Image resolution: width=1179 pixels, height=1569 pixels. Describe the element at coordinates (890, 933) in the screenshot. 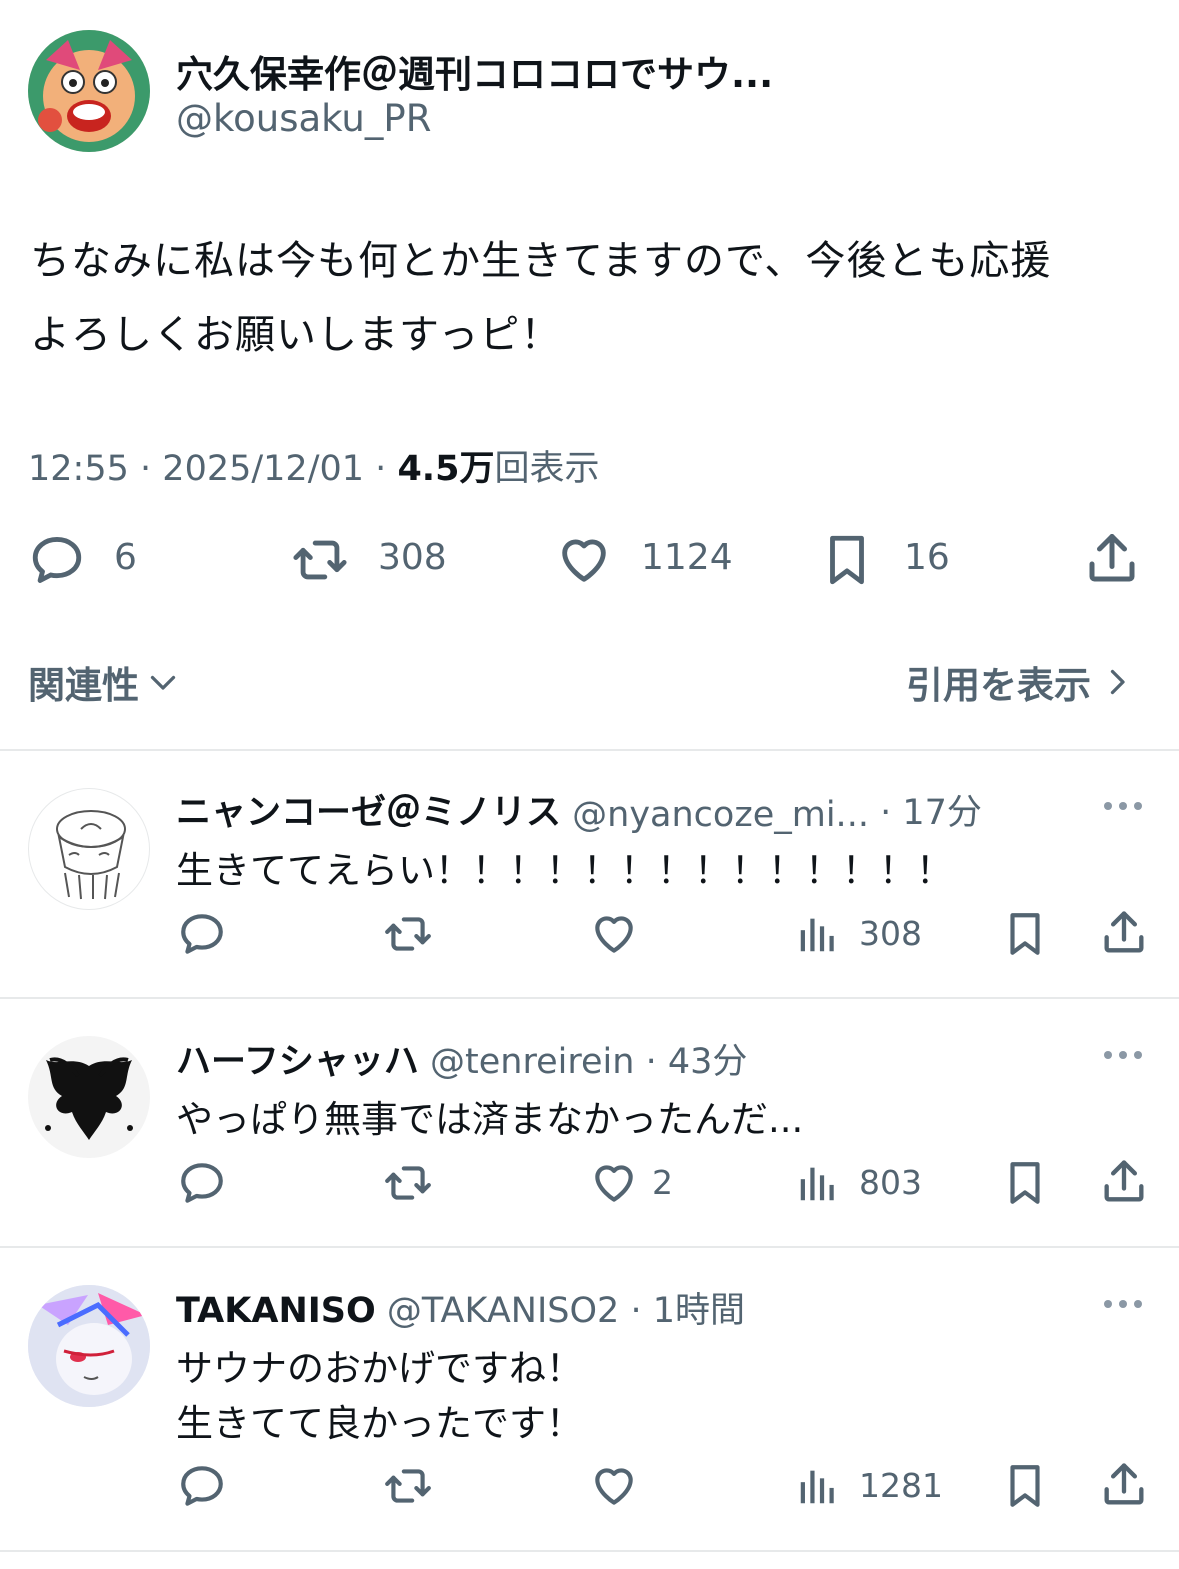

I see `views-count: 308` at that location.